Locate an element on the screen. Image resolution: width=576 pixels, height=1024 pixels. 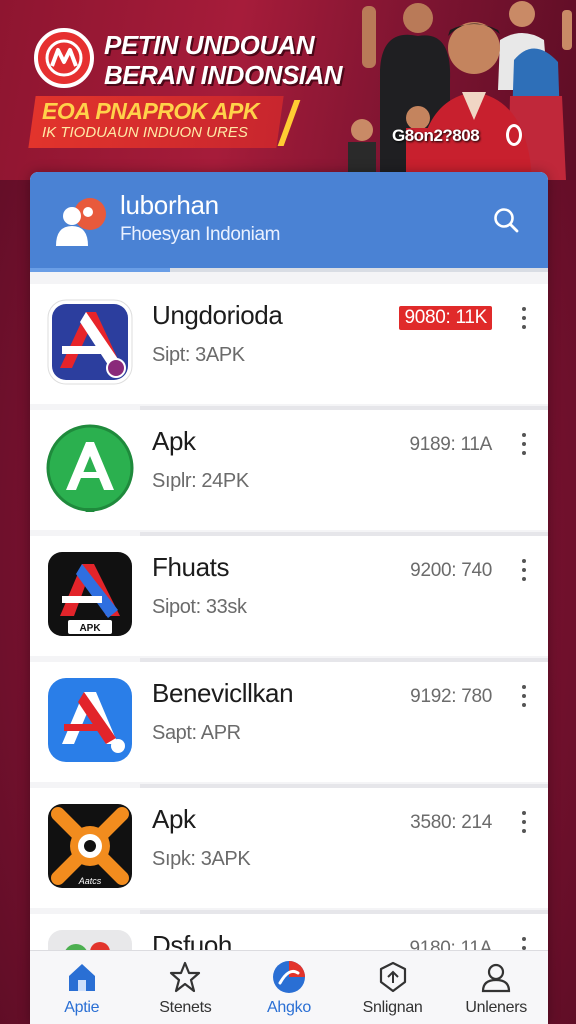
download-count: 9200: 740 is located at coordinates (451, 570).